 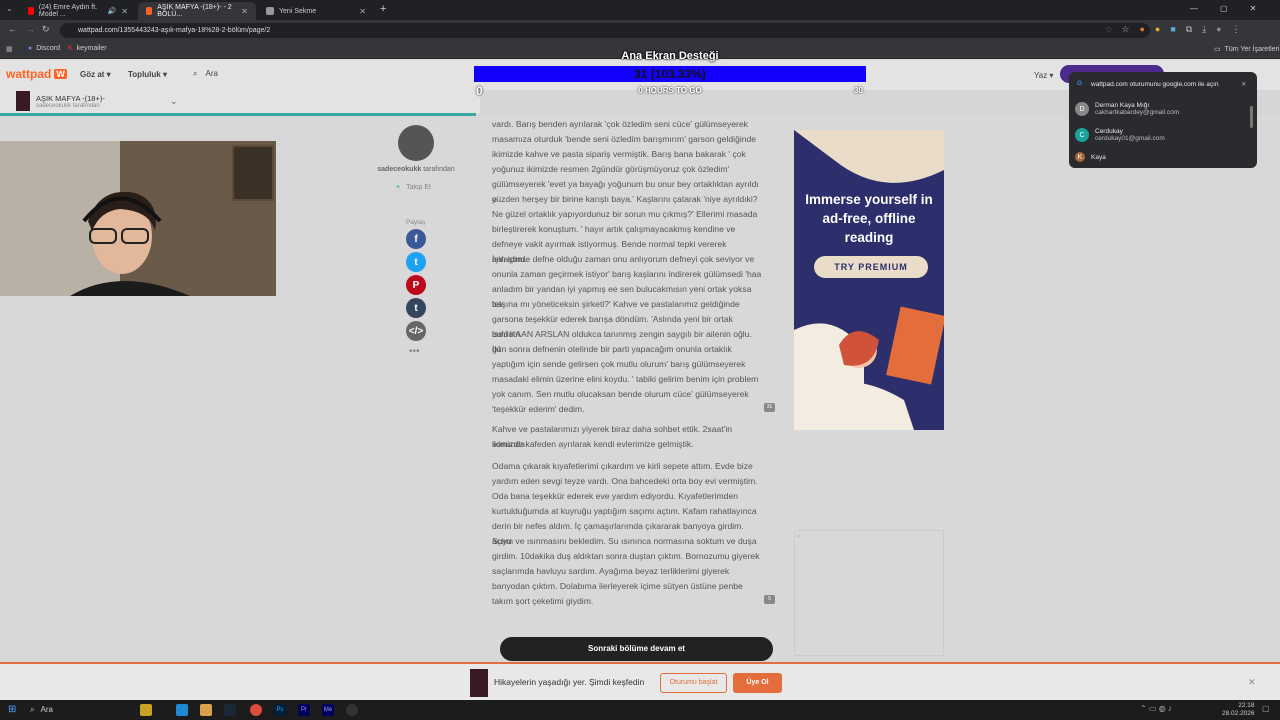 What do you see at coordinates (78, 11) in the screenshot?
I see `tab-youtube: (24) Emre Aydın ft. Model ... 🔊 ✕` at bounding box center [78, 11].